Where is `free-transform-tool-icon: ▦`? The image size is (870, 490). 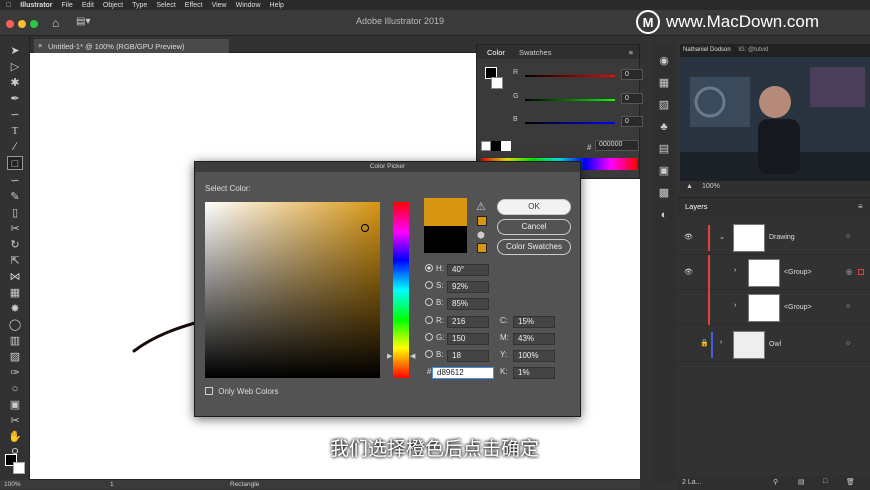
free-transform-tool-icon: ▦ is located at coordinates (15, 293).